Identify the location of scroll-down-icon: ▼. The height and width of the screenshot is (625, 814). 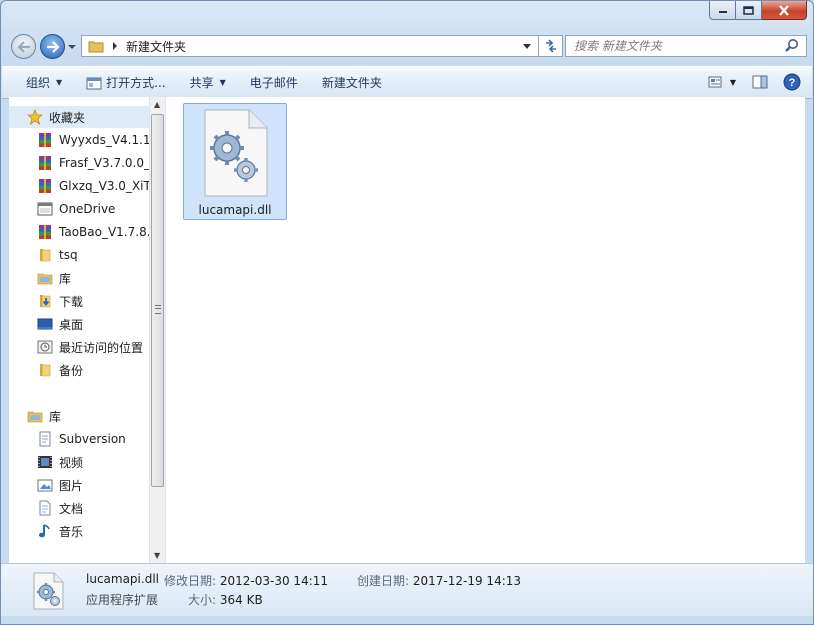
(157, 555).